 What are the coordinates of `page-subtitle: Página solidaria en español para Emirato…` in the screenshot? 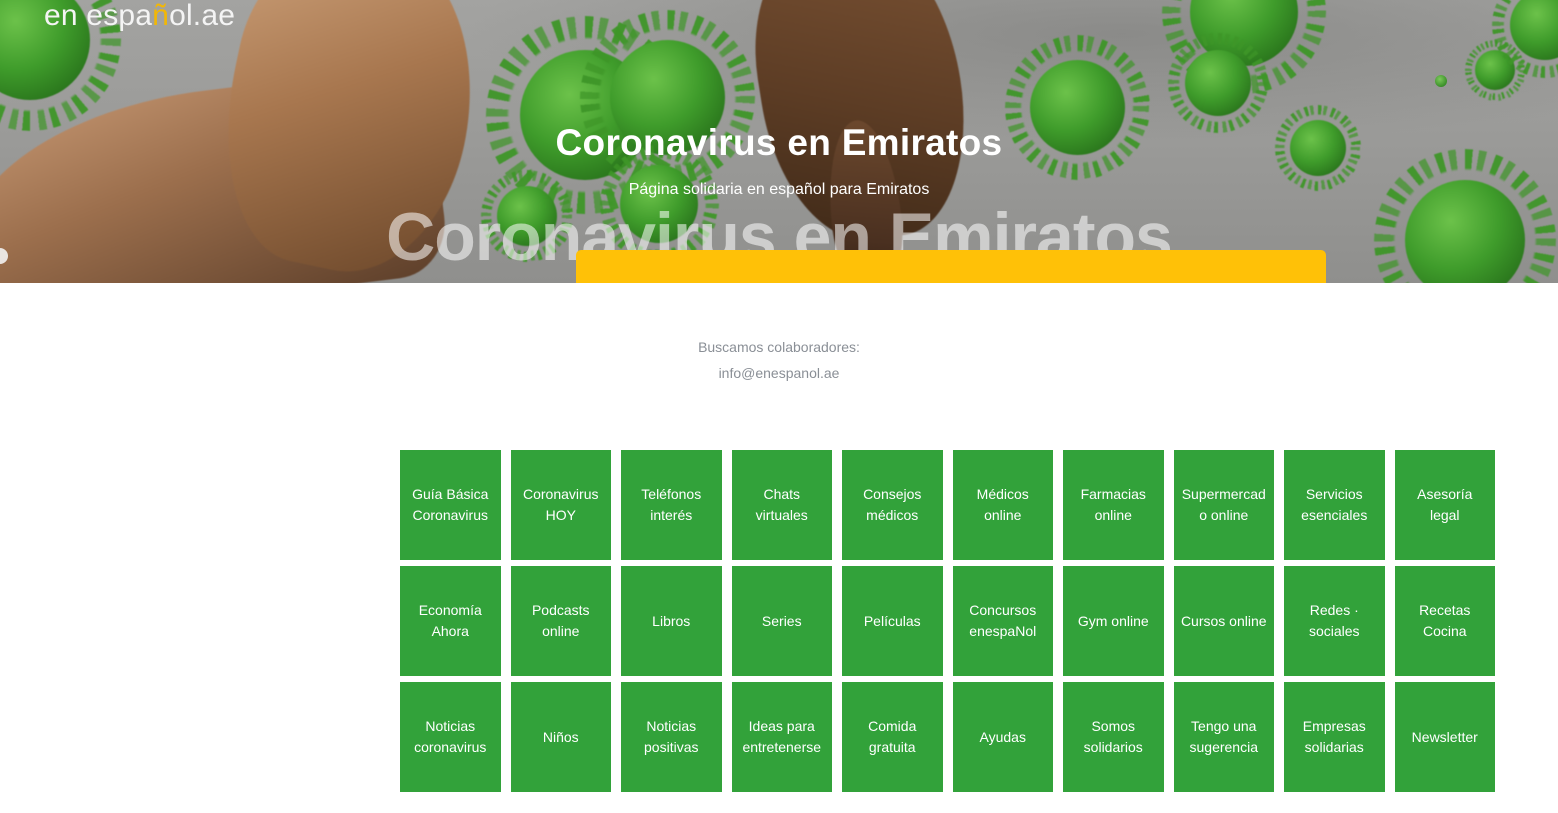 It's located at (779, 189).